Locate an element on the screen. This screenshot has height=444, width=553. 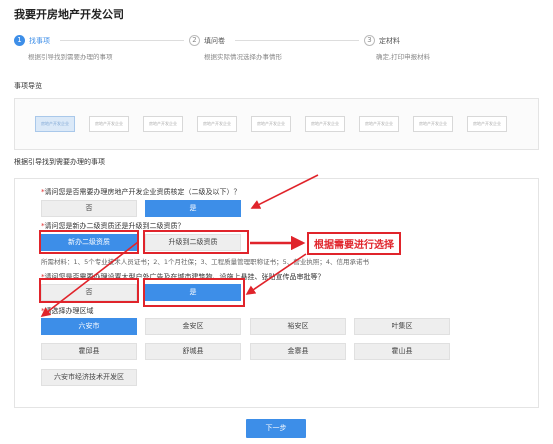
page-title: 我要开房地产开发公司 is located at coordinates (69, 14).